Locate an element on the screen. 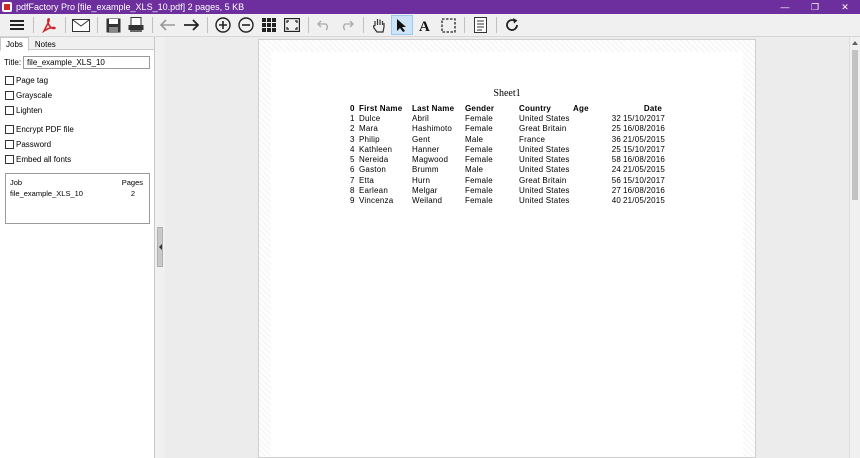 The height and width of the screenshot is (458, 860). fit-page-icon is located at coordinates (292, 25).